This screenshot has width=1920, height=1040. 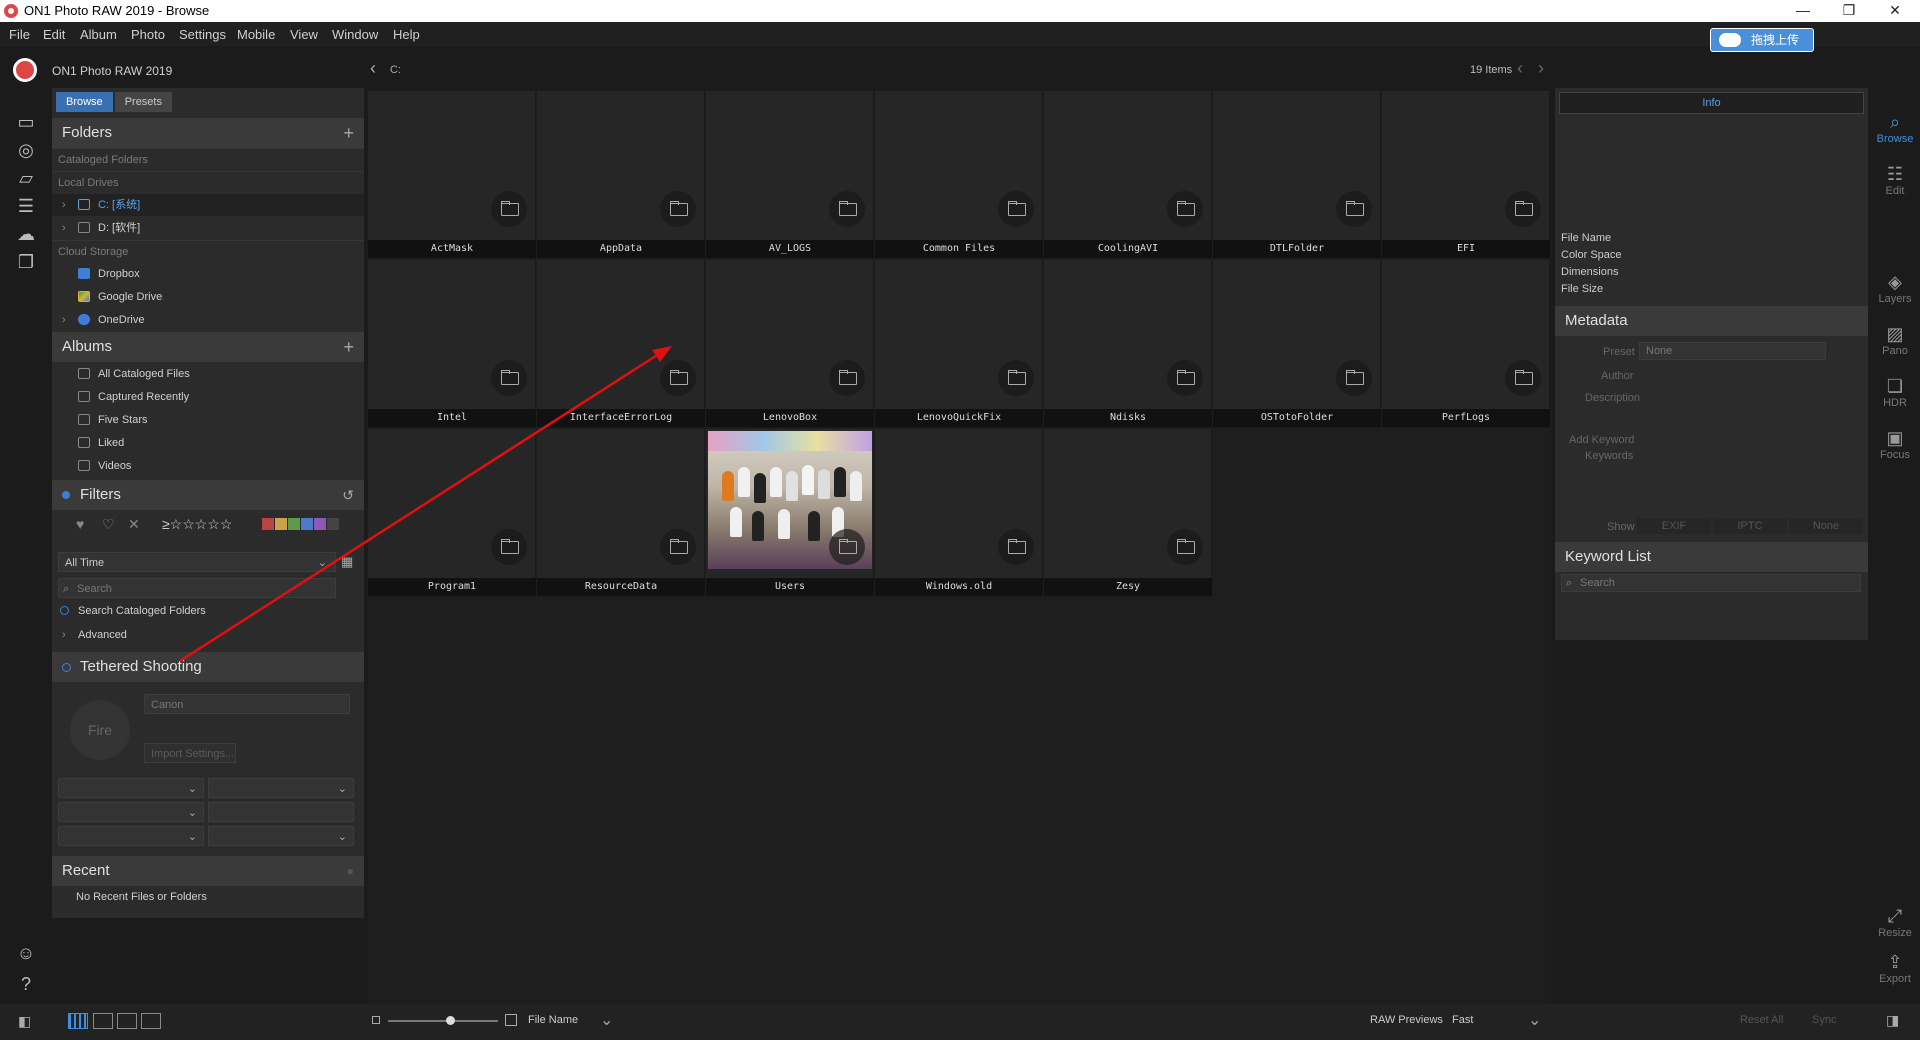 I want to click on back-chevron-icon: ‹, so click(x=373, y=68).